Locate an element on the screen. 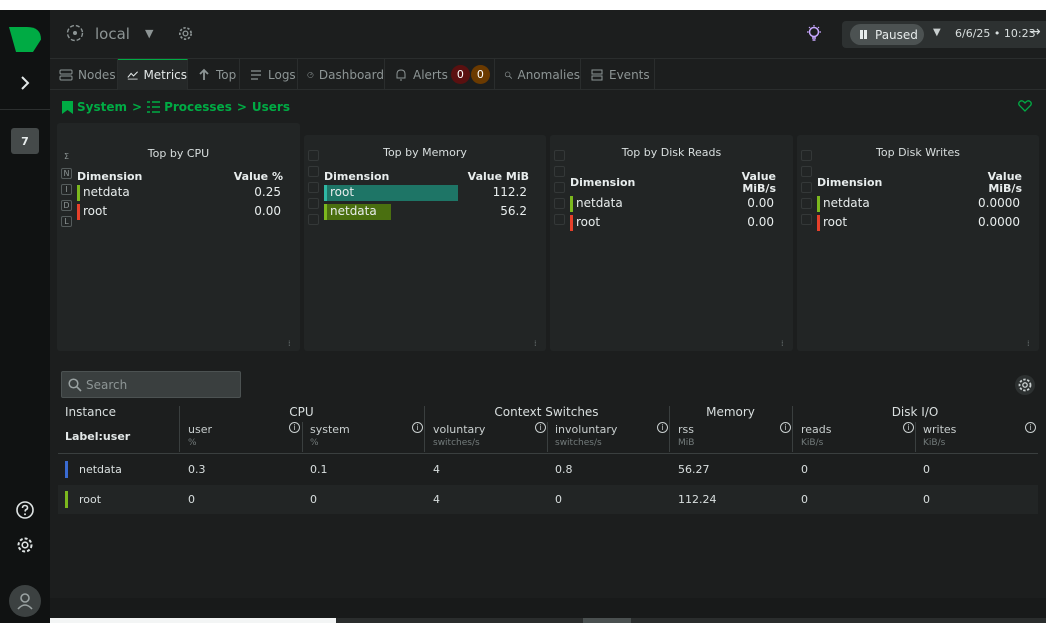 Image resolution: width=1046 pixels, height=623 pixels. help-icon is located at coordinates (25, 510).